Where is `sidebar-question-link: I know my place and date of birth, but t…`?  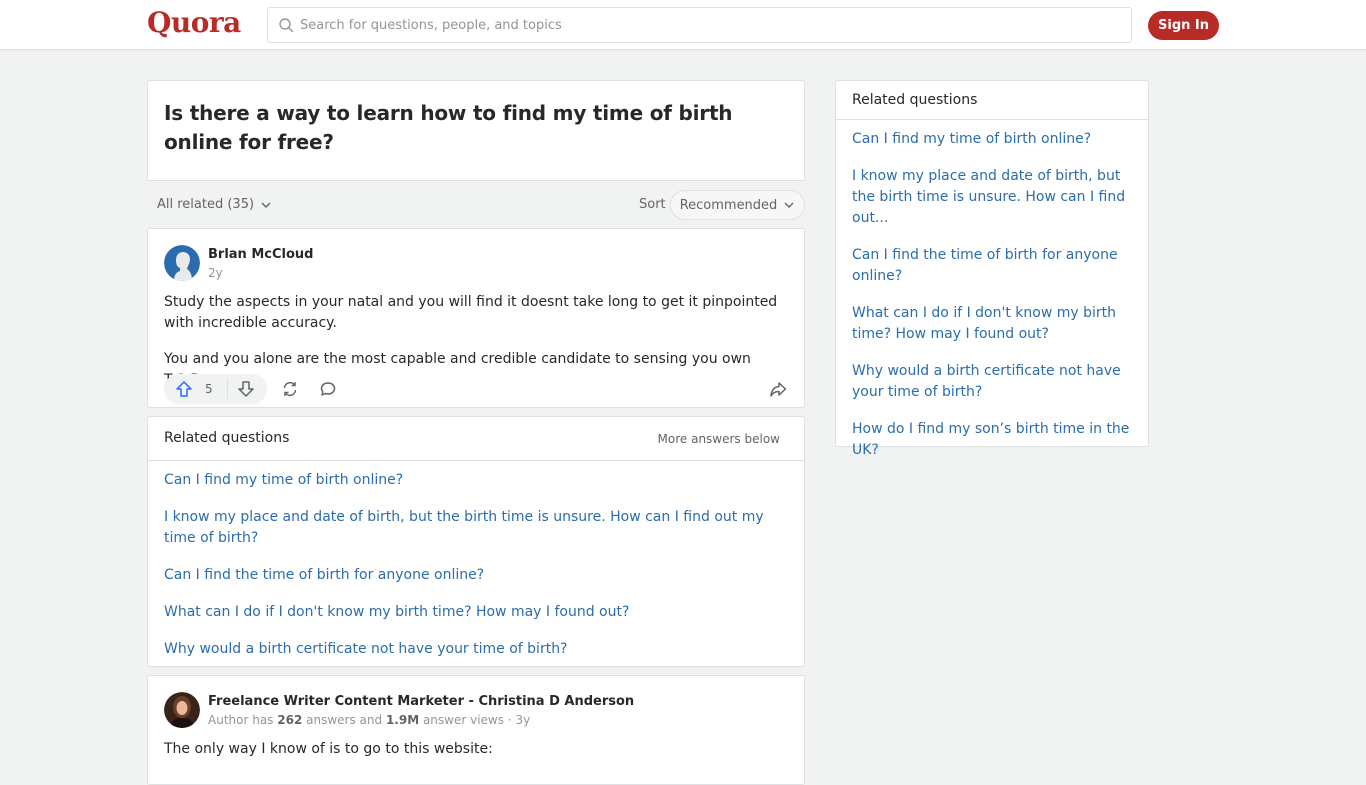
sidebar-question-link: I know my place and date of birth, but t… is located at coordinates (992, 197).